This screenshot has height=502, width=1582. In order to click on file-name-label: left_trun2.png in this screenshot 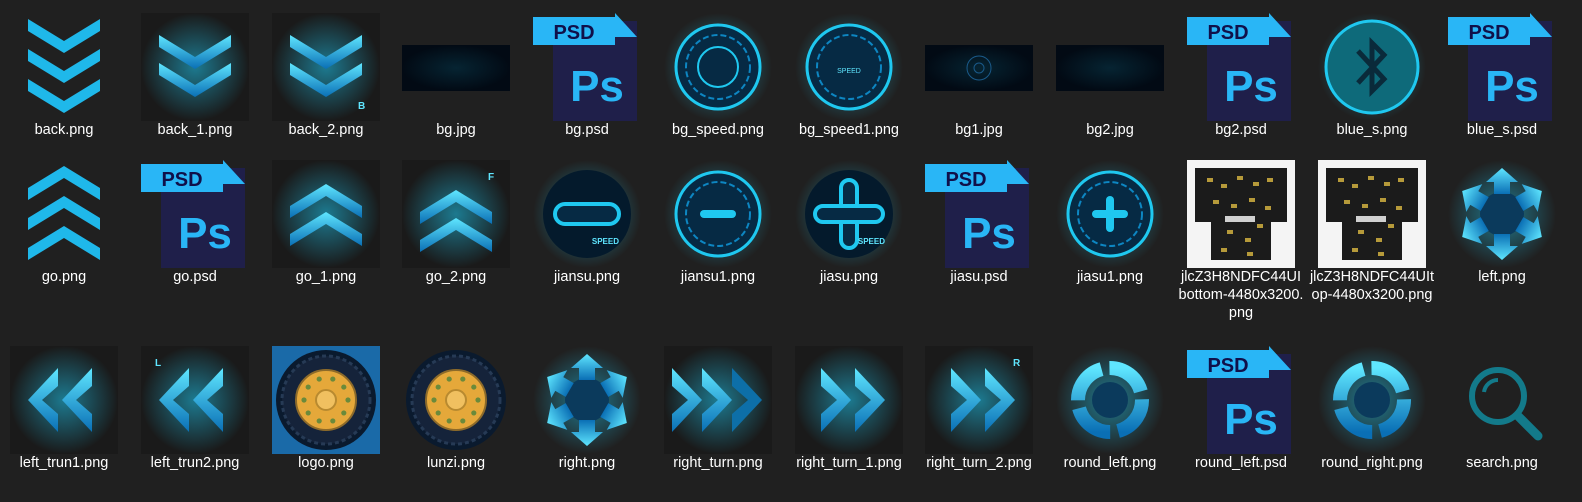, I will do `click(195, 463)`.